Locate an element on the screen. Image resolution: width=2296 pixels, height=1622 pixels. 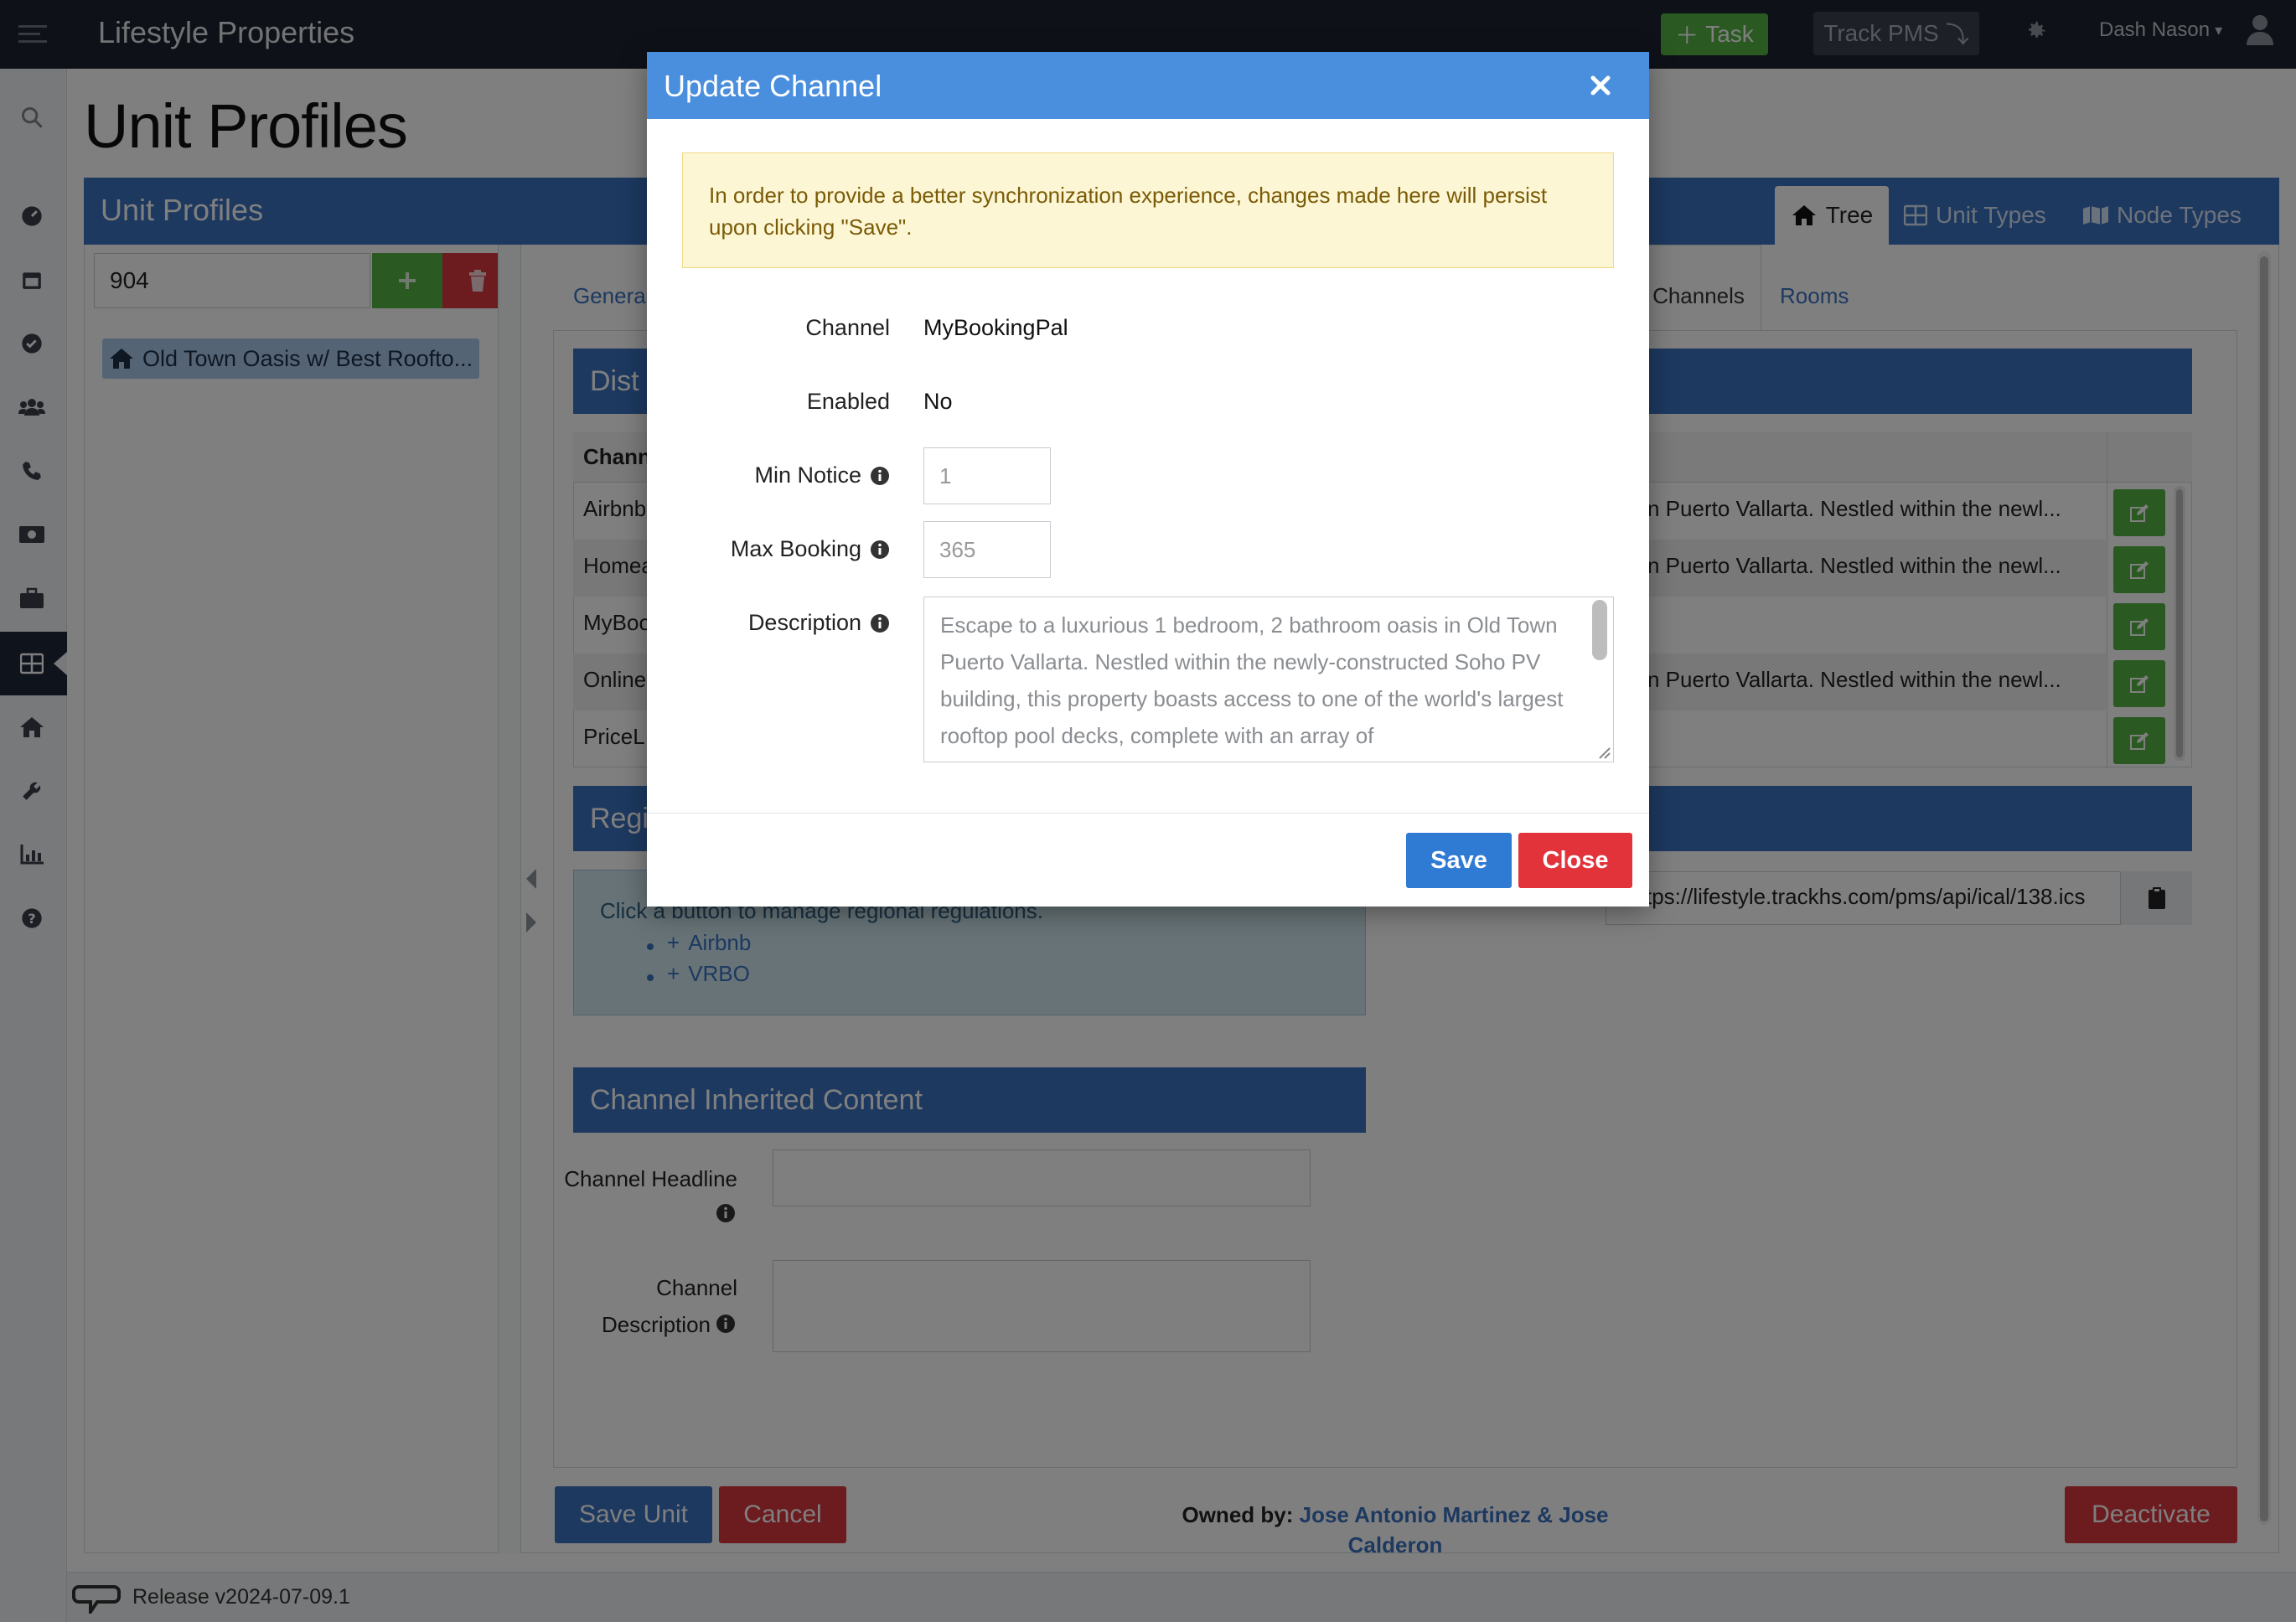
textarea-scrollbar is located at coordinates (1600, 630).